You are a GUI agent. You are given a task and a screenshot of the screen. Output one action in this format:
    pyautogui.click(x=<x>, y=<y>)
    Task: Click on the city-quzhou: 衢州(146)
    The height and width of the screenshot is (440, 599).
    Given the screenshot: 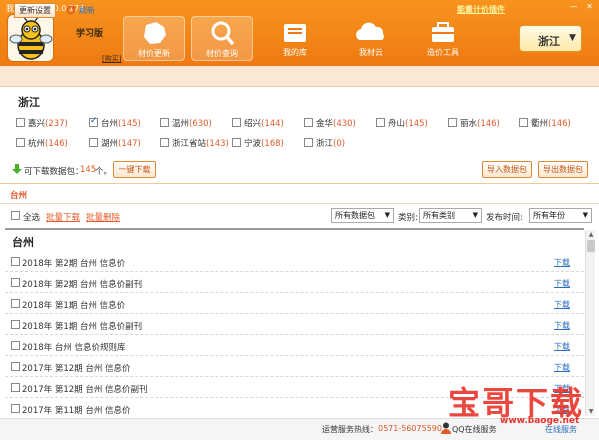 What is the action you would take?
    pyautogui.click(x=545, y=123)
    